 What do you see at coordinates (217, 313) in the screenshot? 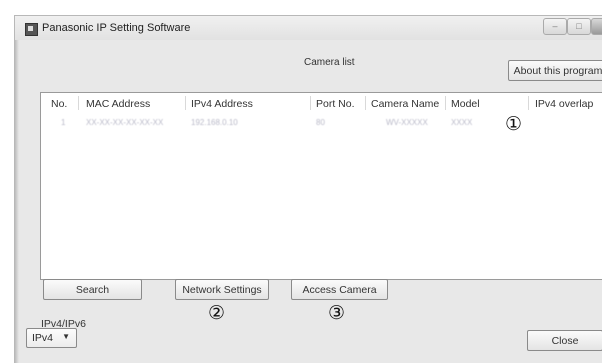
I see `callout-marker-2: ②` at bounding box center [217, 313].